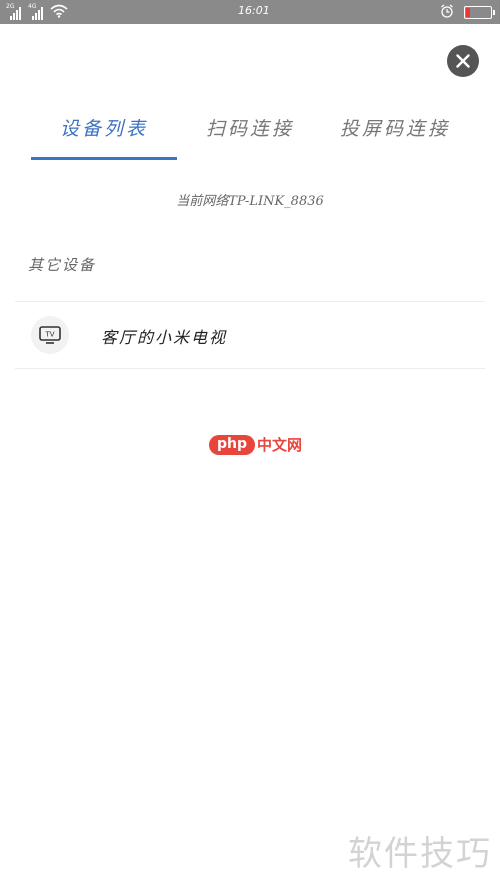 This screenshot has height=889, width=500. I want to click on active-tab-indicator, so click(104, 158).